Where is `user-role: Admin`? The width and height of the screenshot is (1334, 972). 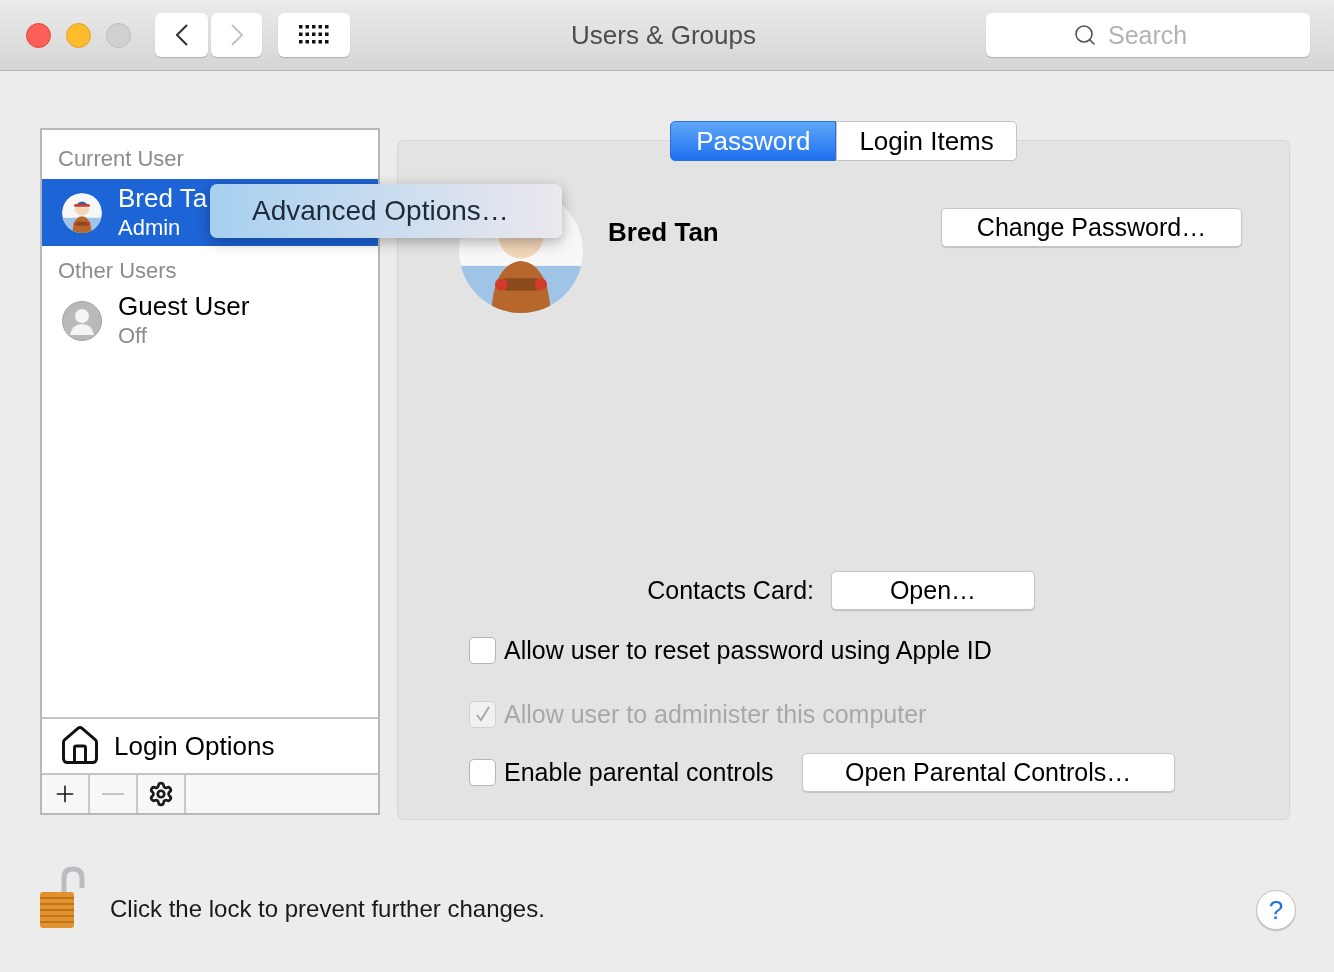 user-role: Admin is located at coordinates (150, 227).